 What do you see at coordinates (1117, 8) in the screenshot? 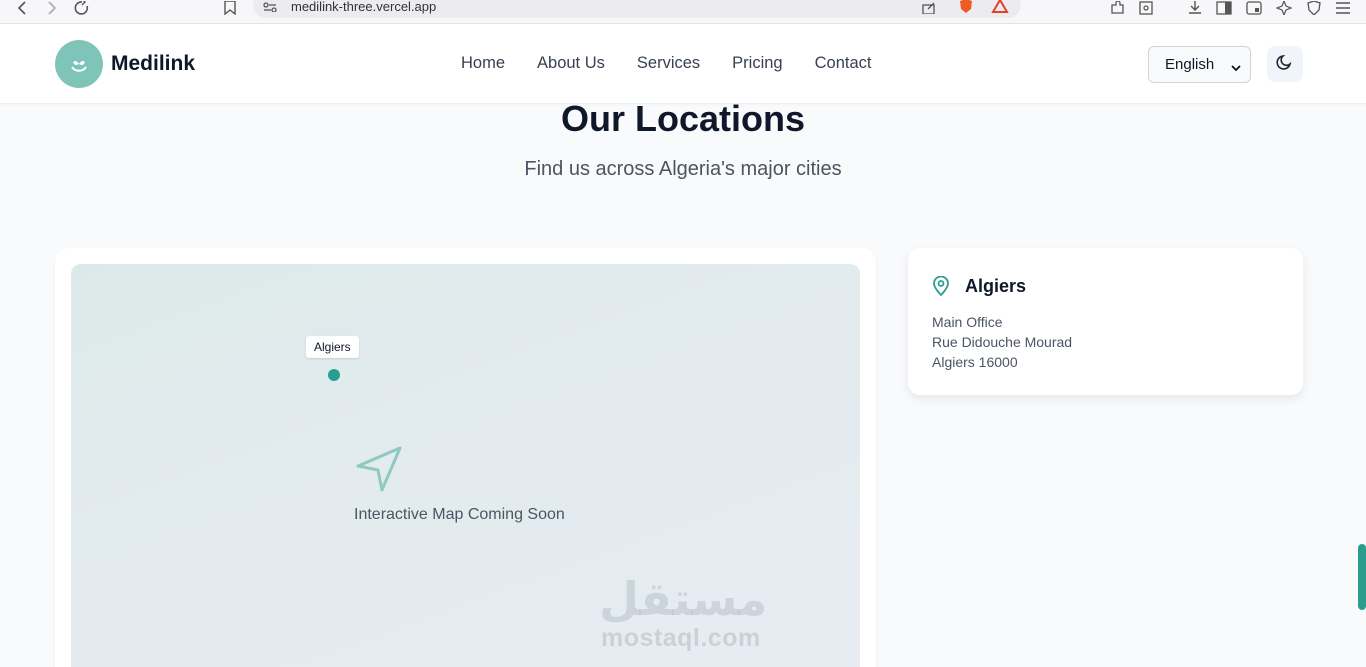
I see `extensions-icon` at bounding box center [1117, 8].